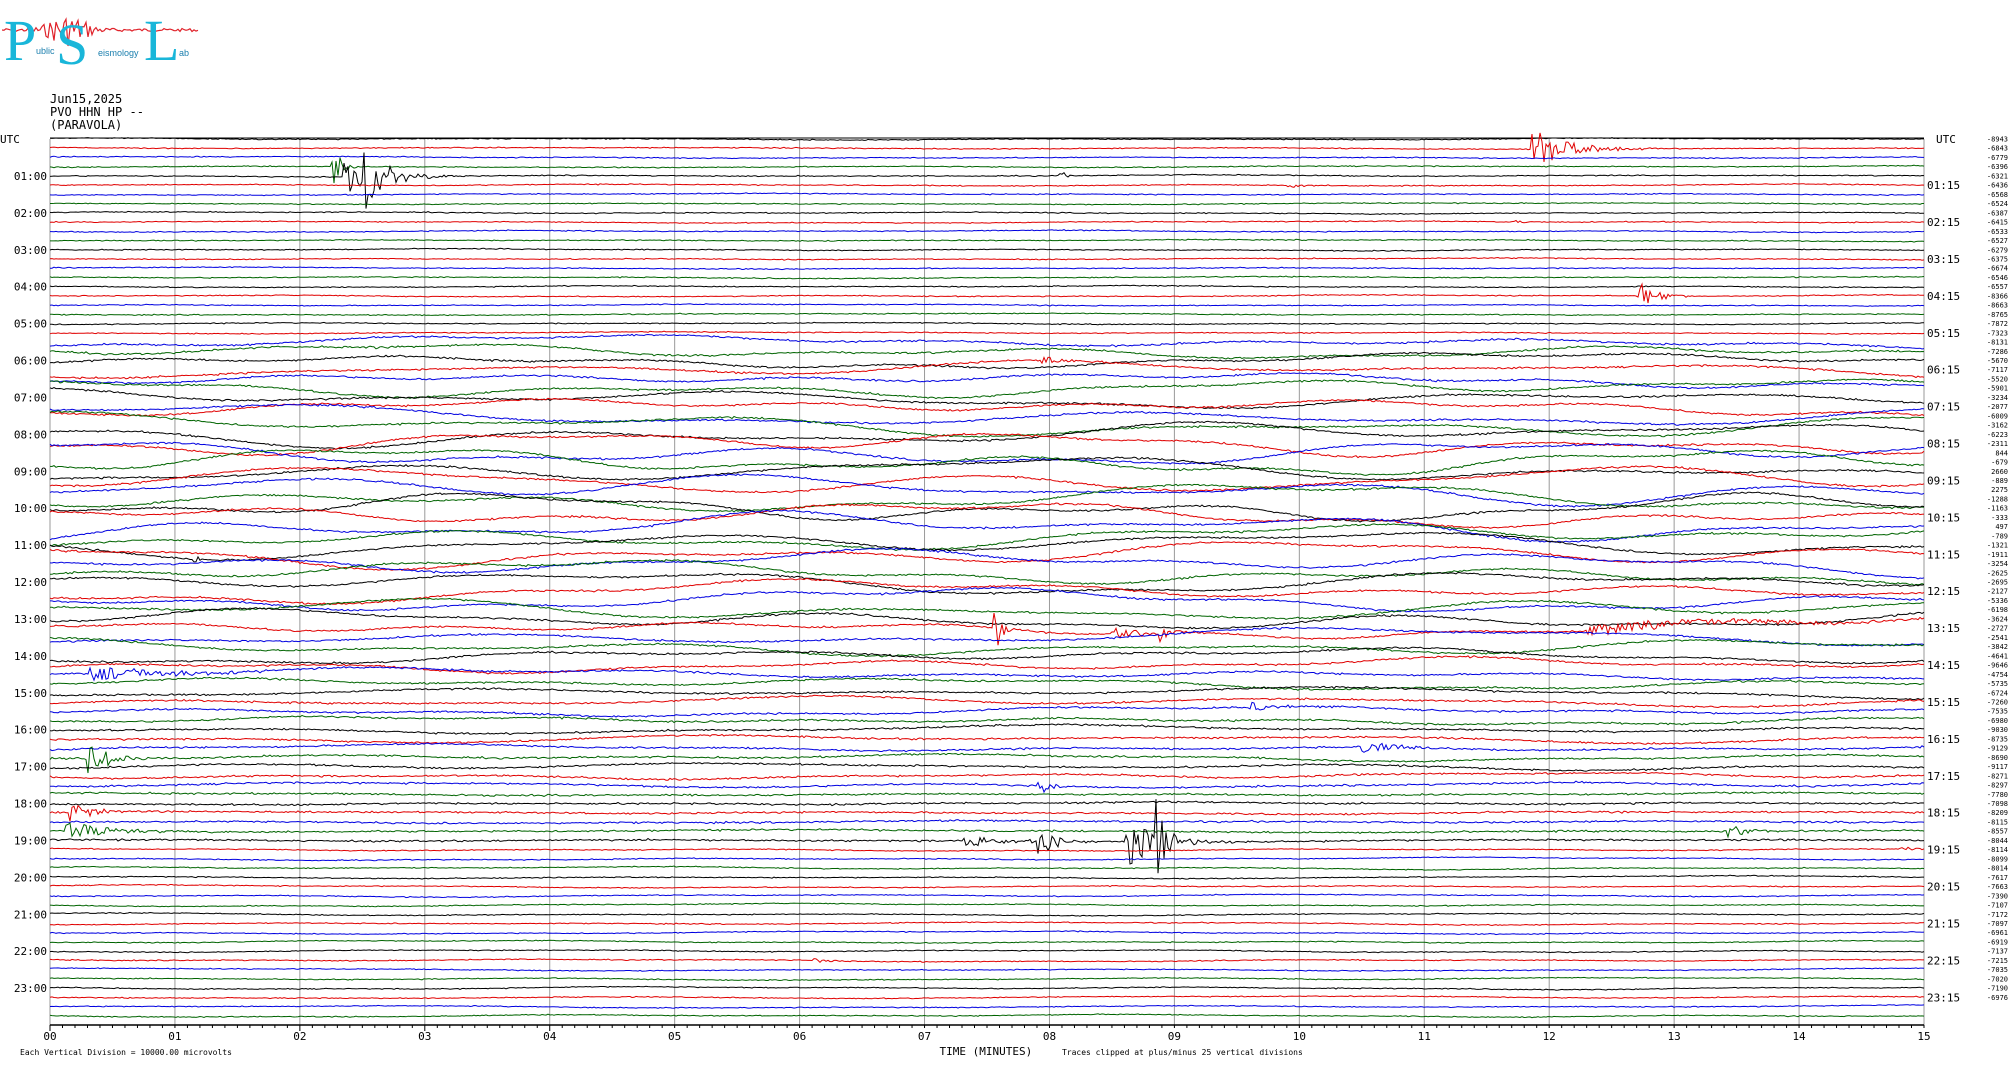 Image resolution: width=2010 pixels, height=1080 pixels. What do you see at coordinates (1997, 592) in the screenshot?
I see `trace-offset-label: -2127` at bounding box center [1997, 592].